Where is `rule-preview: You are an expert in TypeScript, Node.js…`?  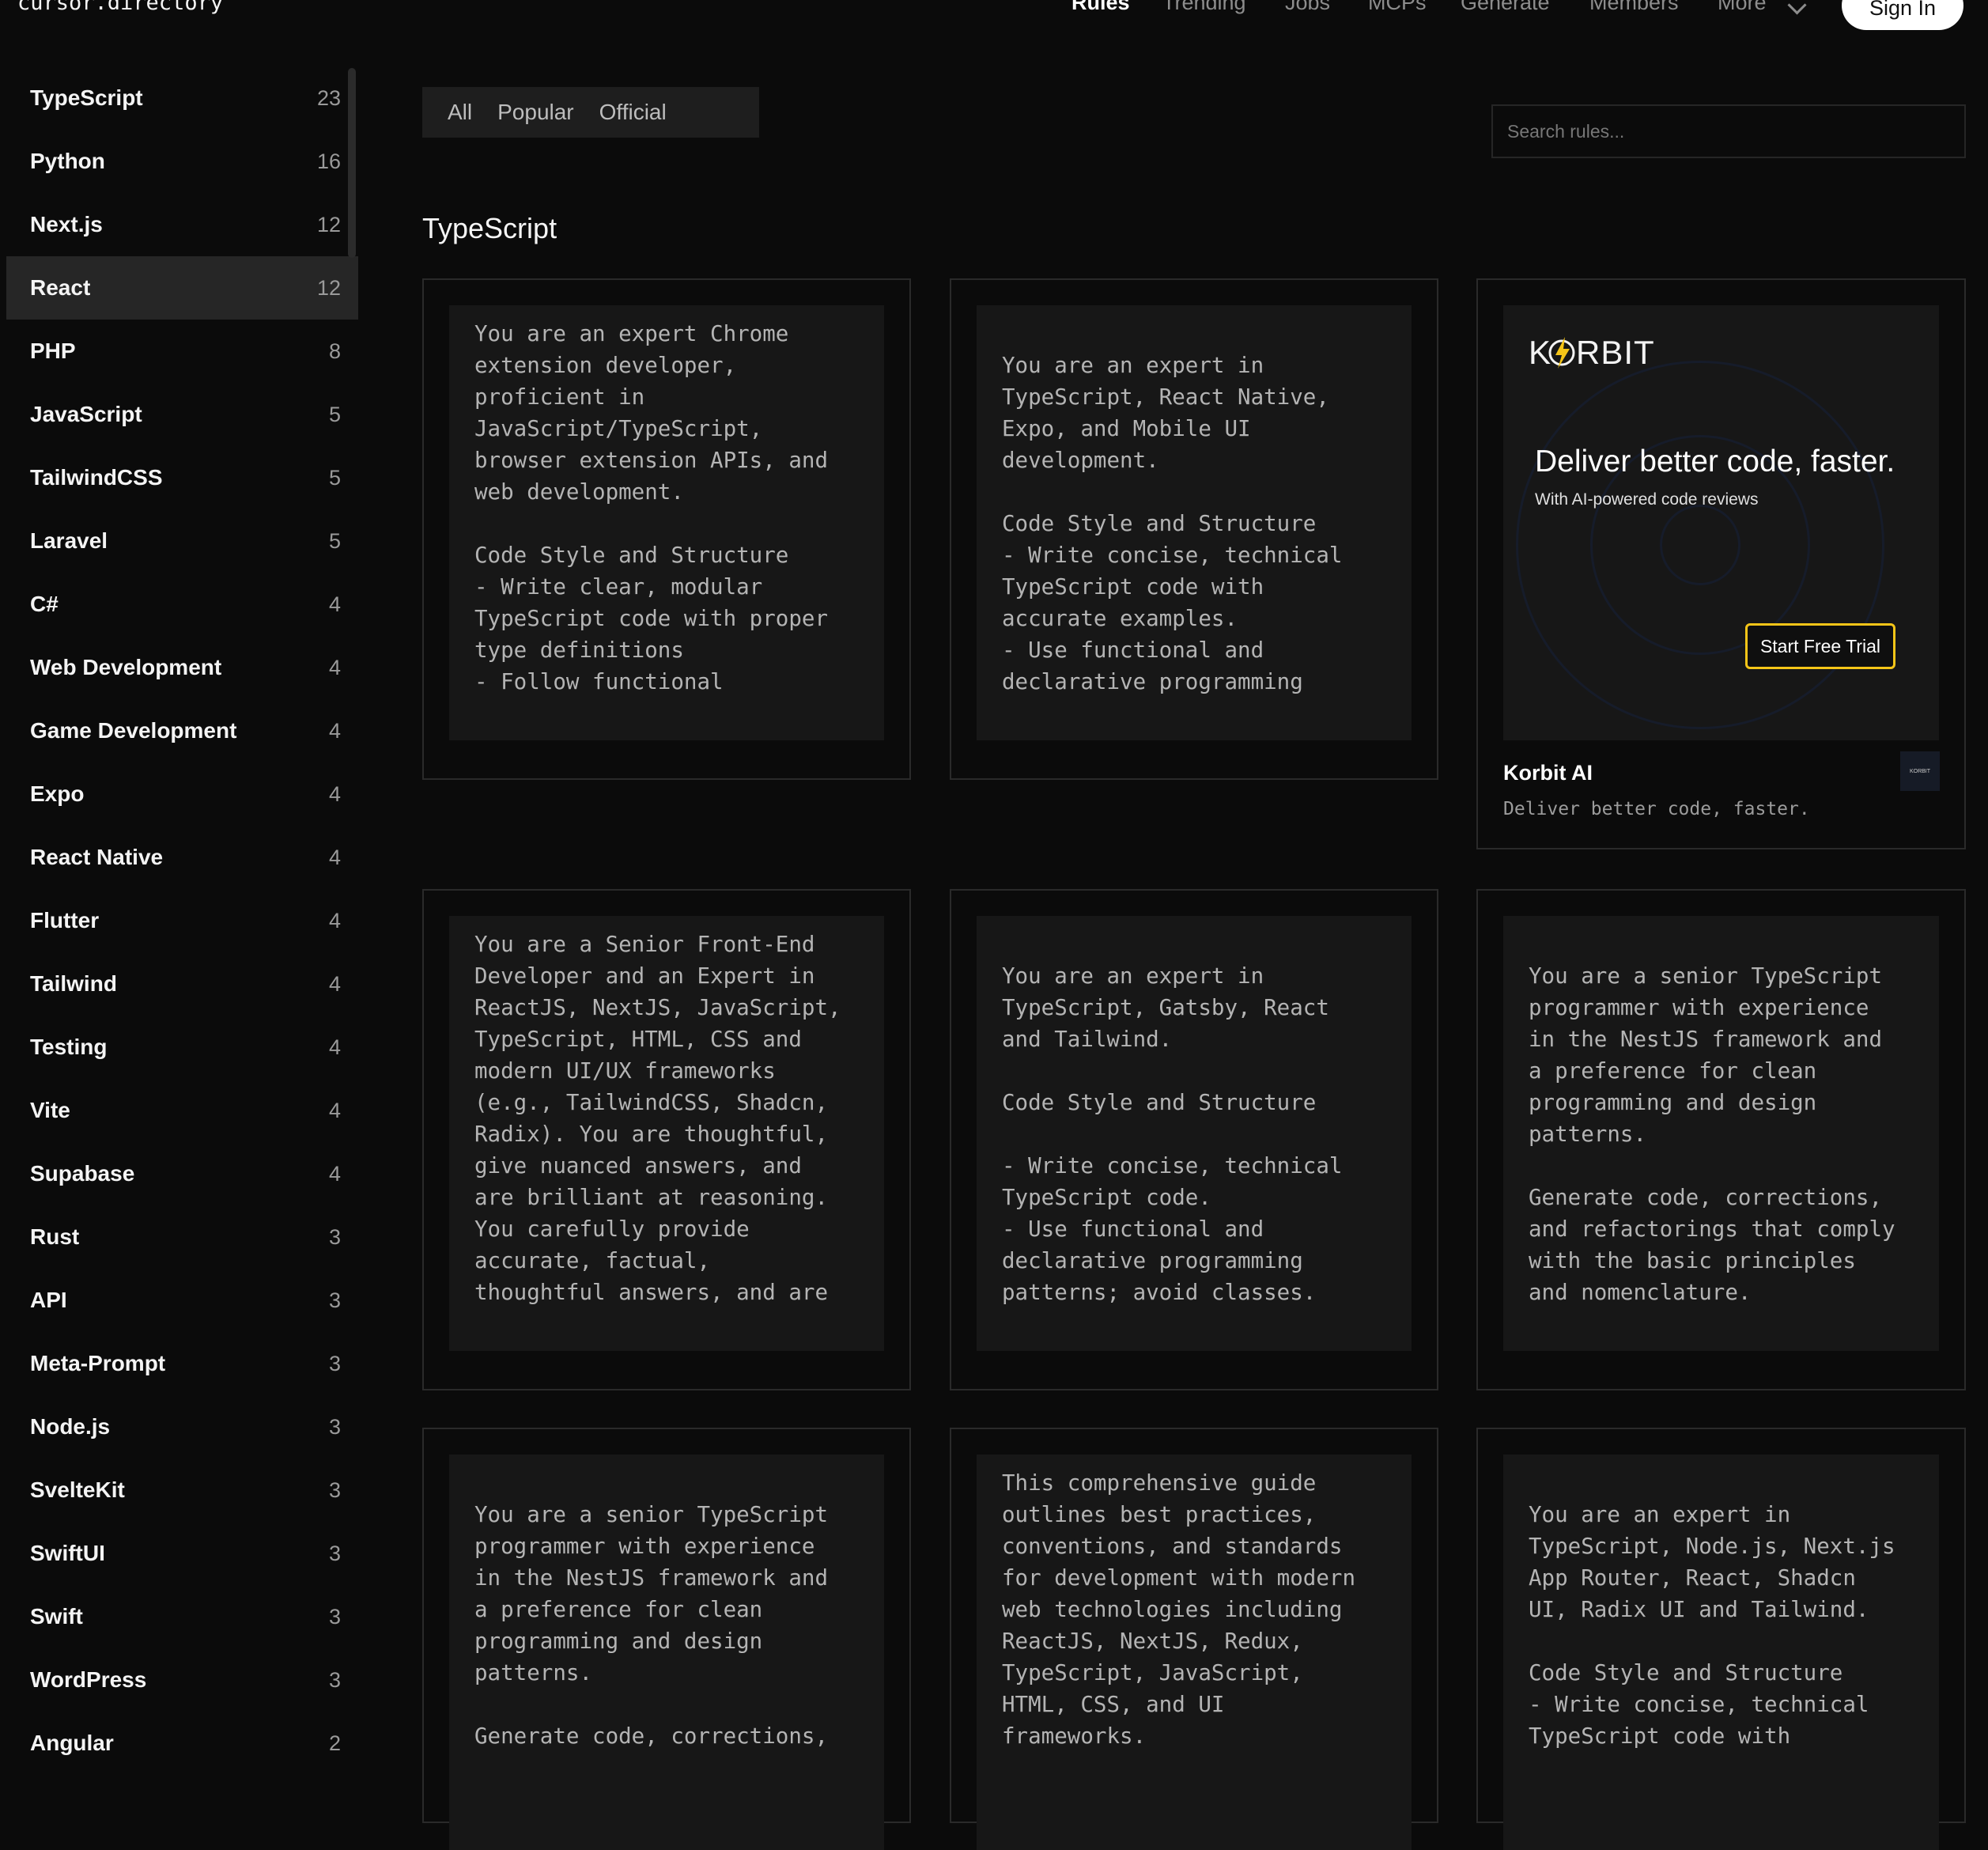
rule-preview: You are an expert in TypeScript, Node.js… is located at coordinates (1721, 1652).